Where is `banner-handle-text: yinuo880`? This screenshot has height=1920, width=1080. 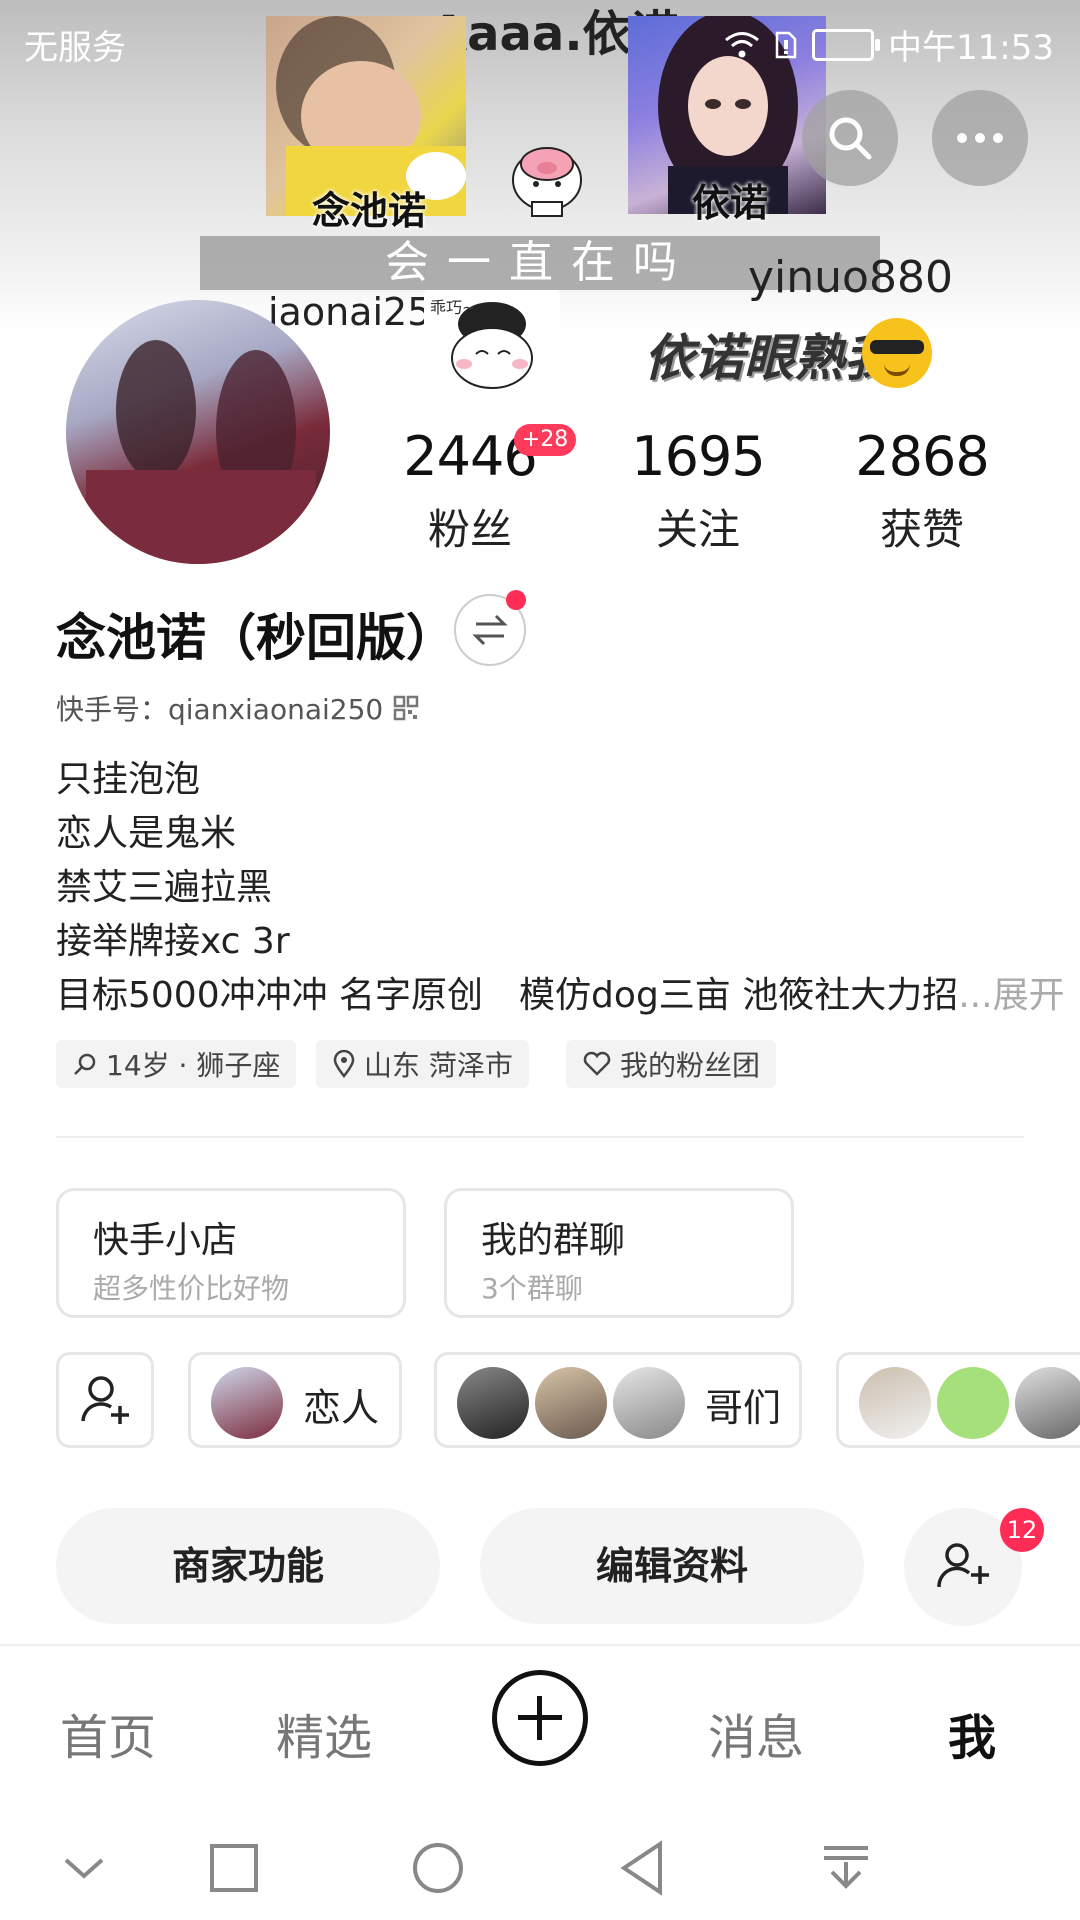 banner-handle-text: yinuo880 is located at coordinates (850, 277).